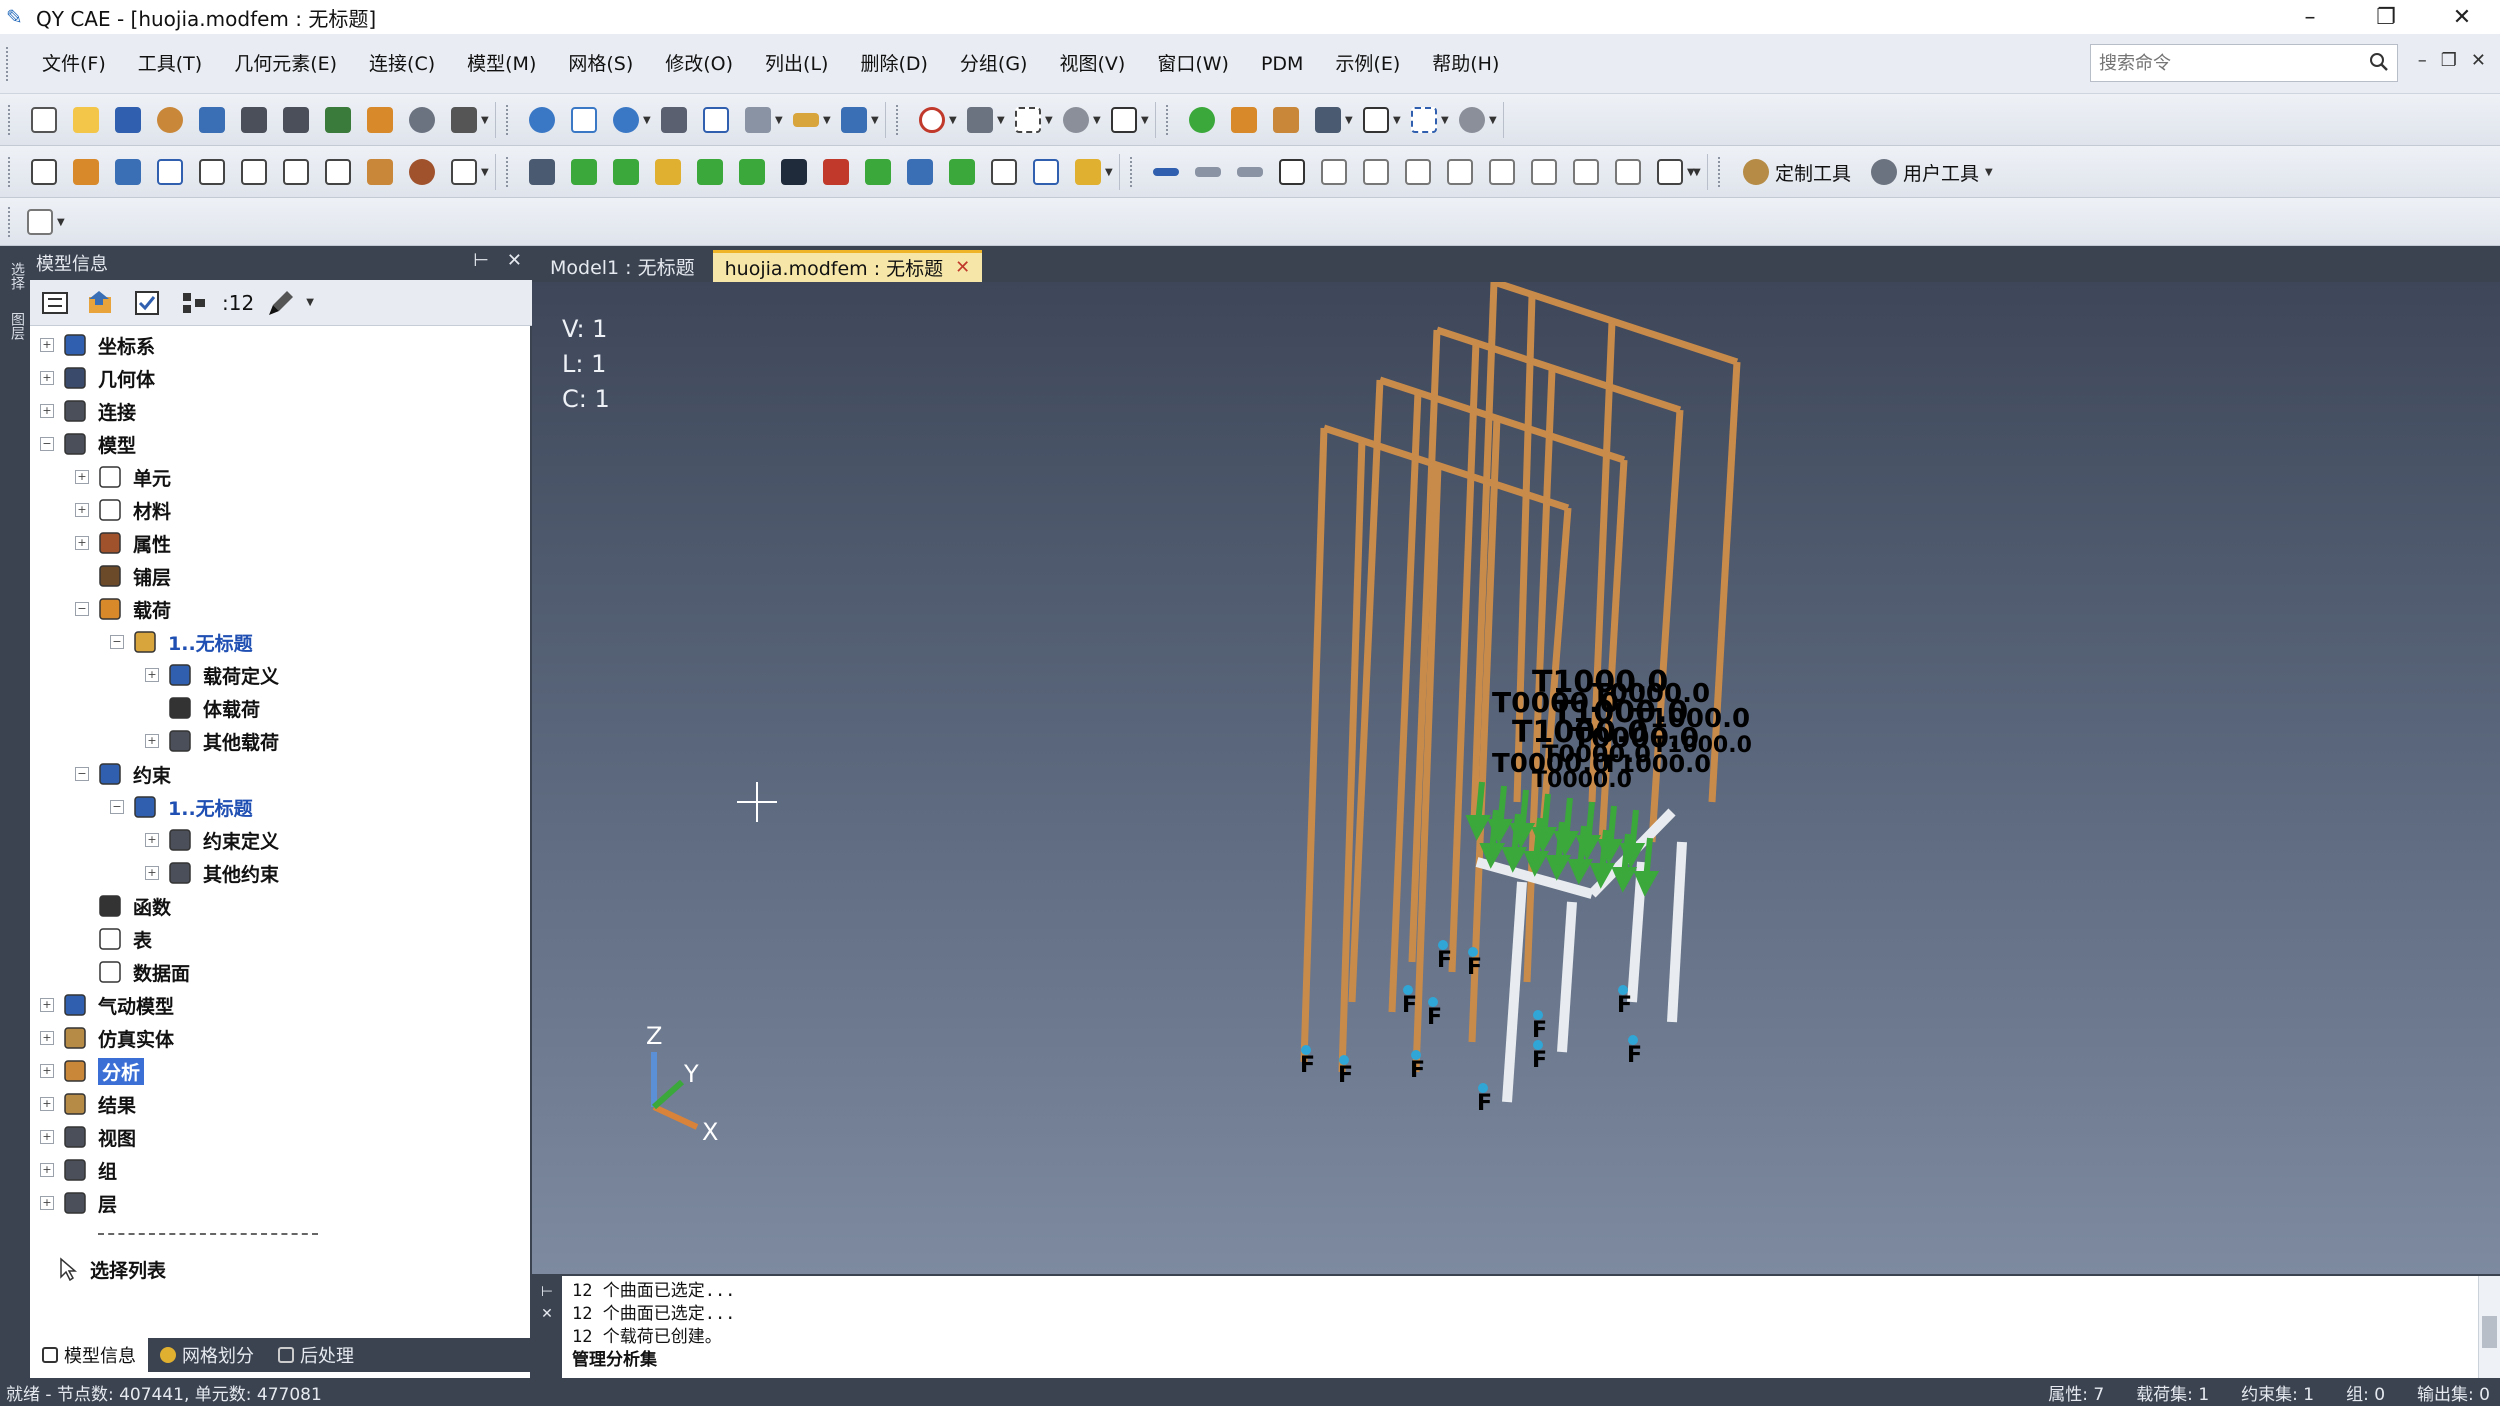  I want to click on scroll-thumb, so click(2489, 1332).